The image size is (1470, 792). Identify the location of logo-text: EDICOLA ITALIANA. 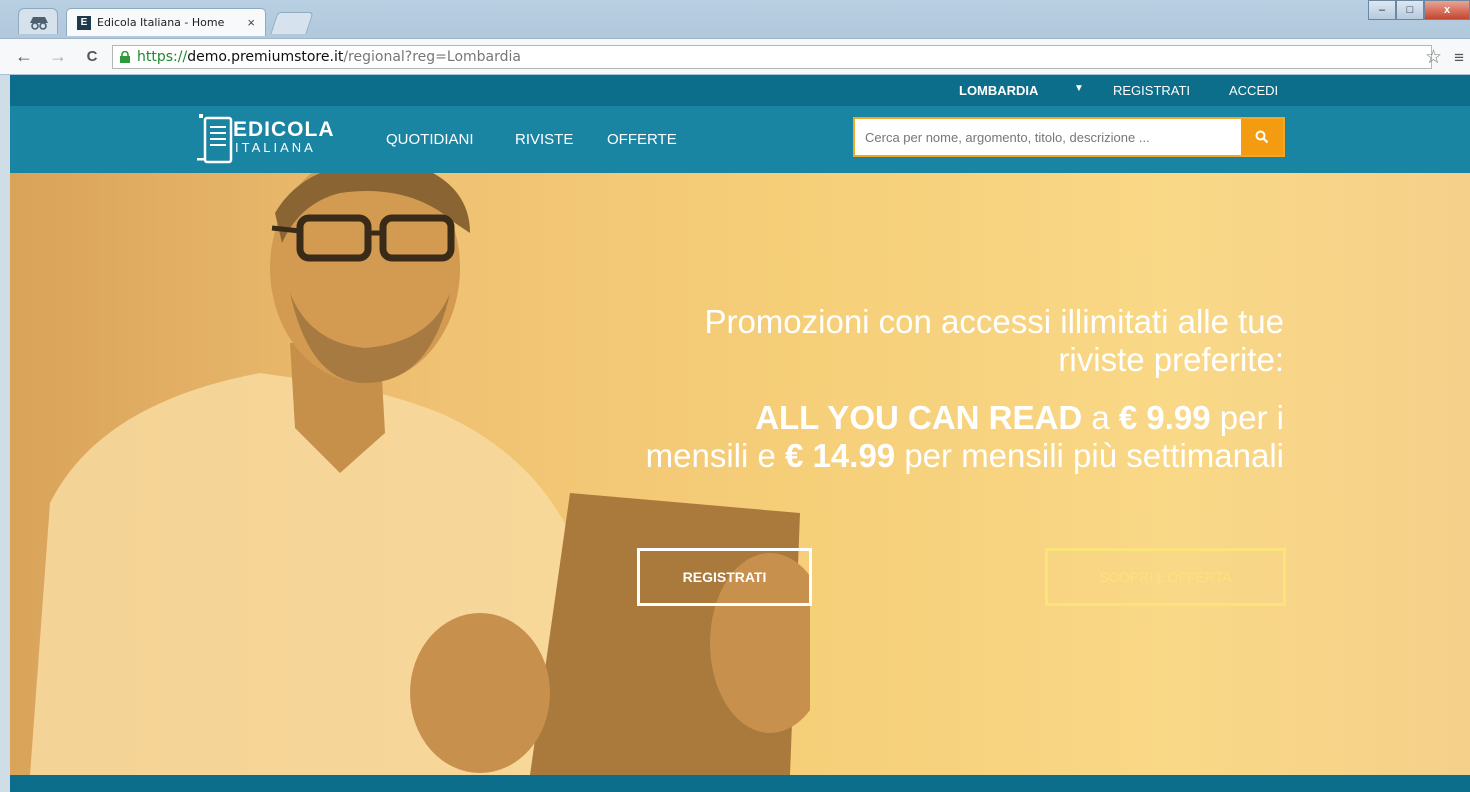
(284, 139).